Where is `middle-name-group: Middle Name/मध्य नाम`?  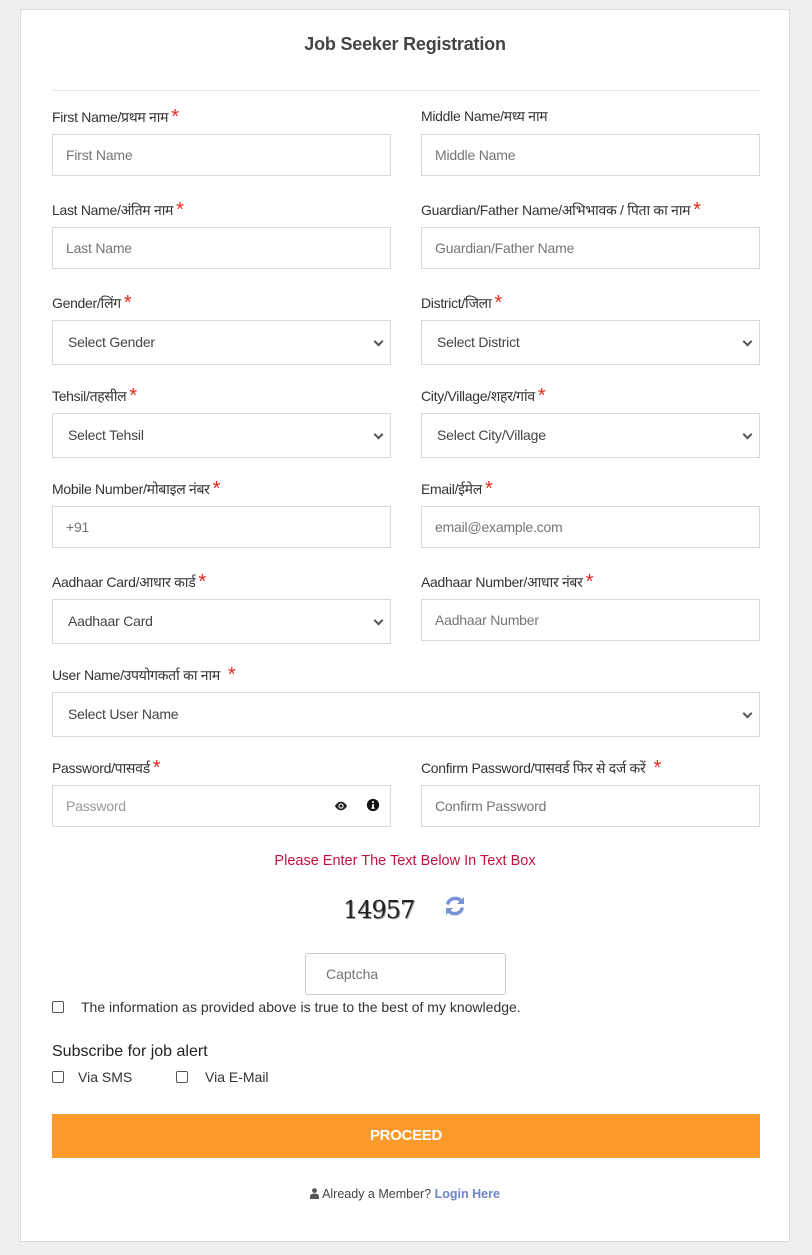 middle-name-group: Middle Name/मध्य नाम is located at coordinates (590, 141).